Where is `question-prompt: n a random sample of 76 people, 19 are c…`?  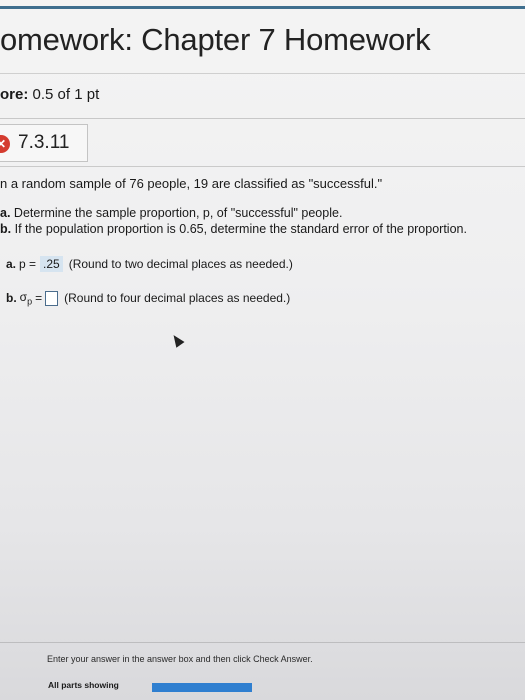 question-prompt: n a random sample of 76 people, 19 are c… is located at coordinates (191, 183).